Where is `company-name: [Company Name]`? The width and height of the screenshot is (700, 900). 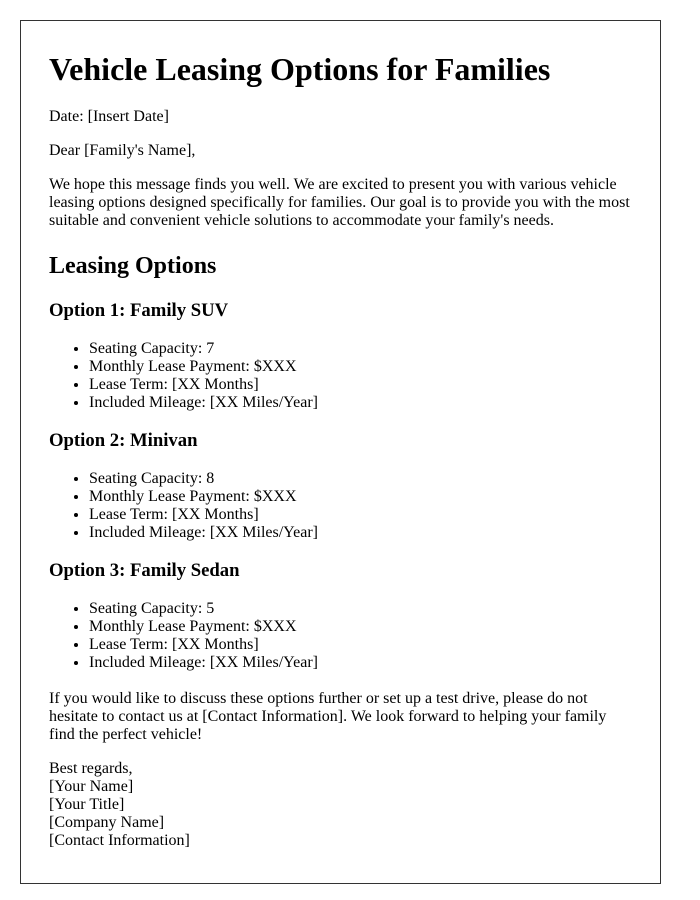 company-name: [Company Name] is located at coordinates (107, 822).